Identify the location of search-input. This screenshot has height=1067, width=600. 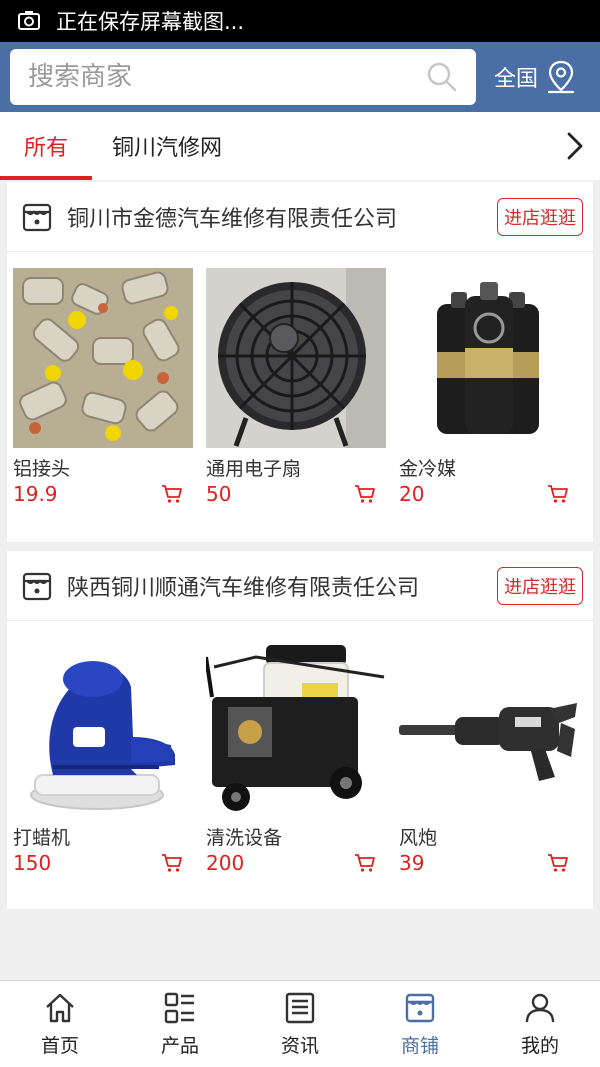
(227, 77).